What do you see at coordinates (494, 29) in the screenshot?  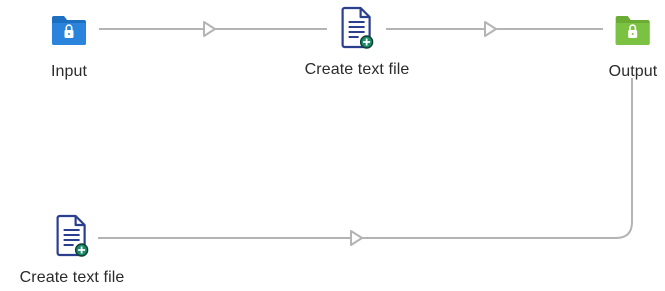 I see `connector-create1-to-output` at bounding box center [494, 29].